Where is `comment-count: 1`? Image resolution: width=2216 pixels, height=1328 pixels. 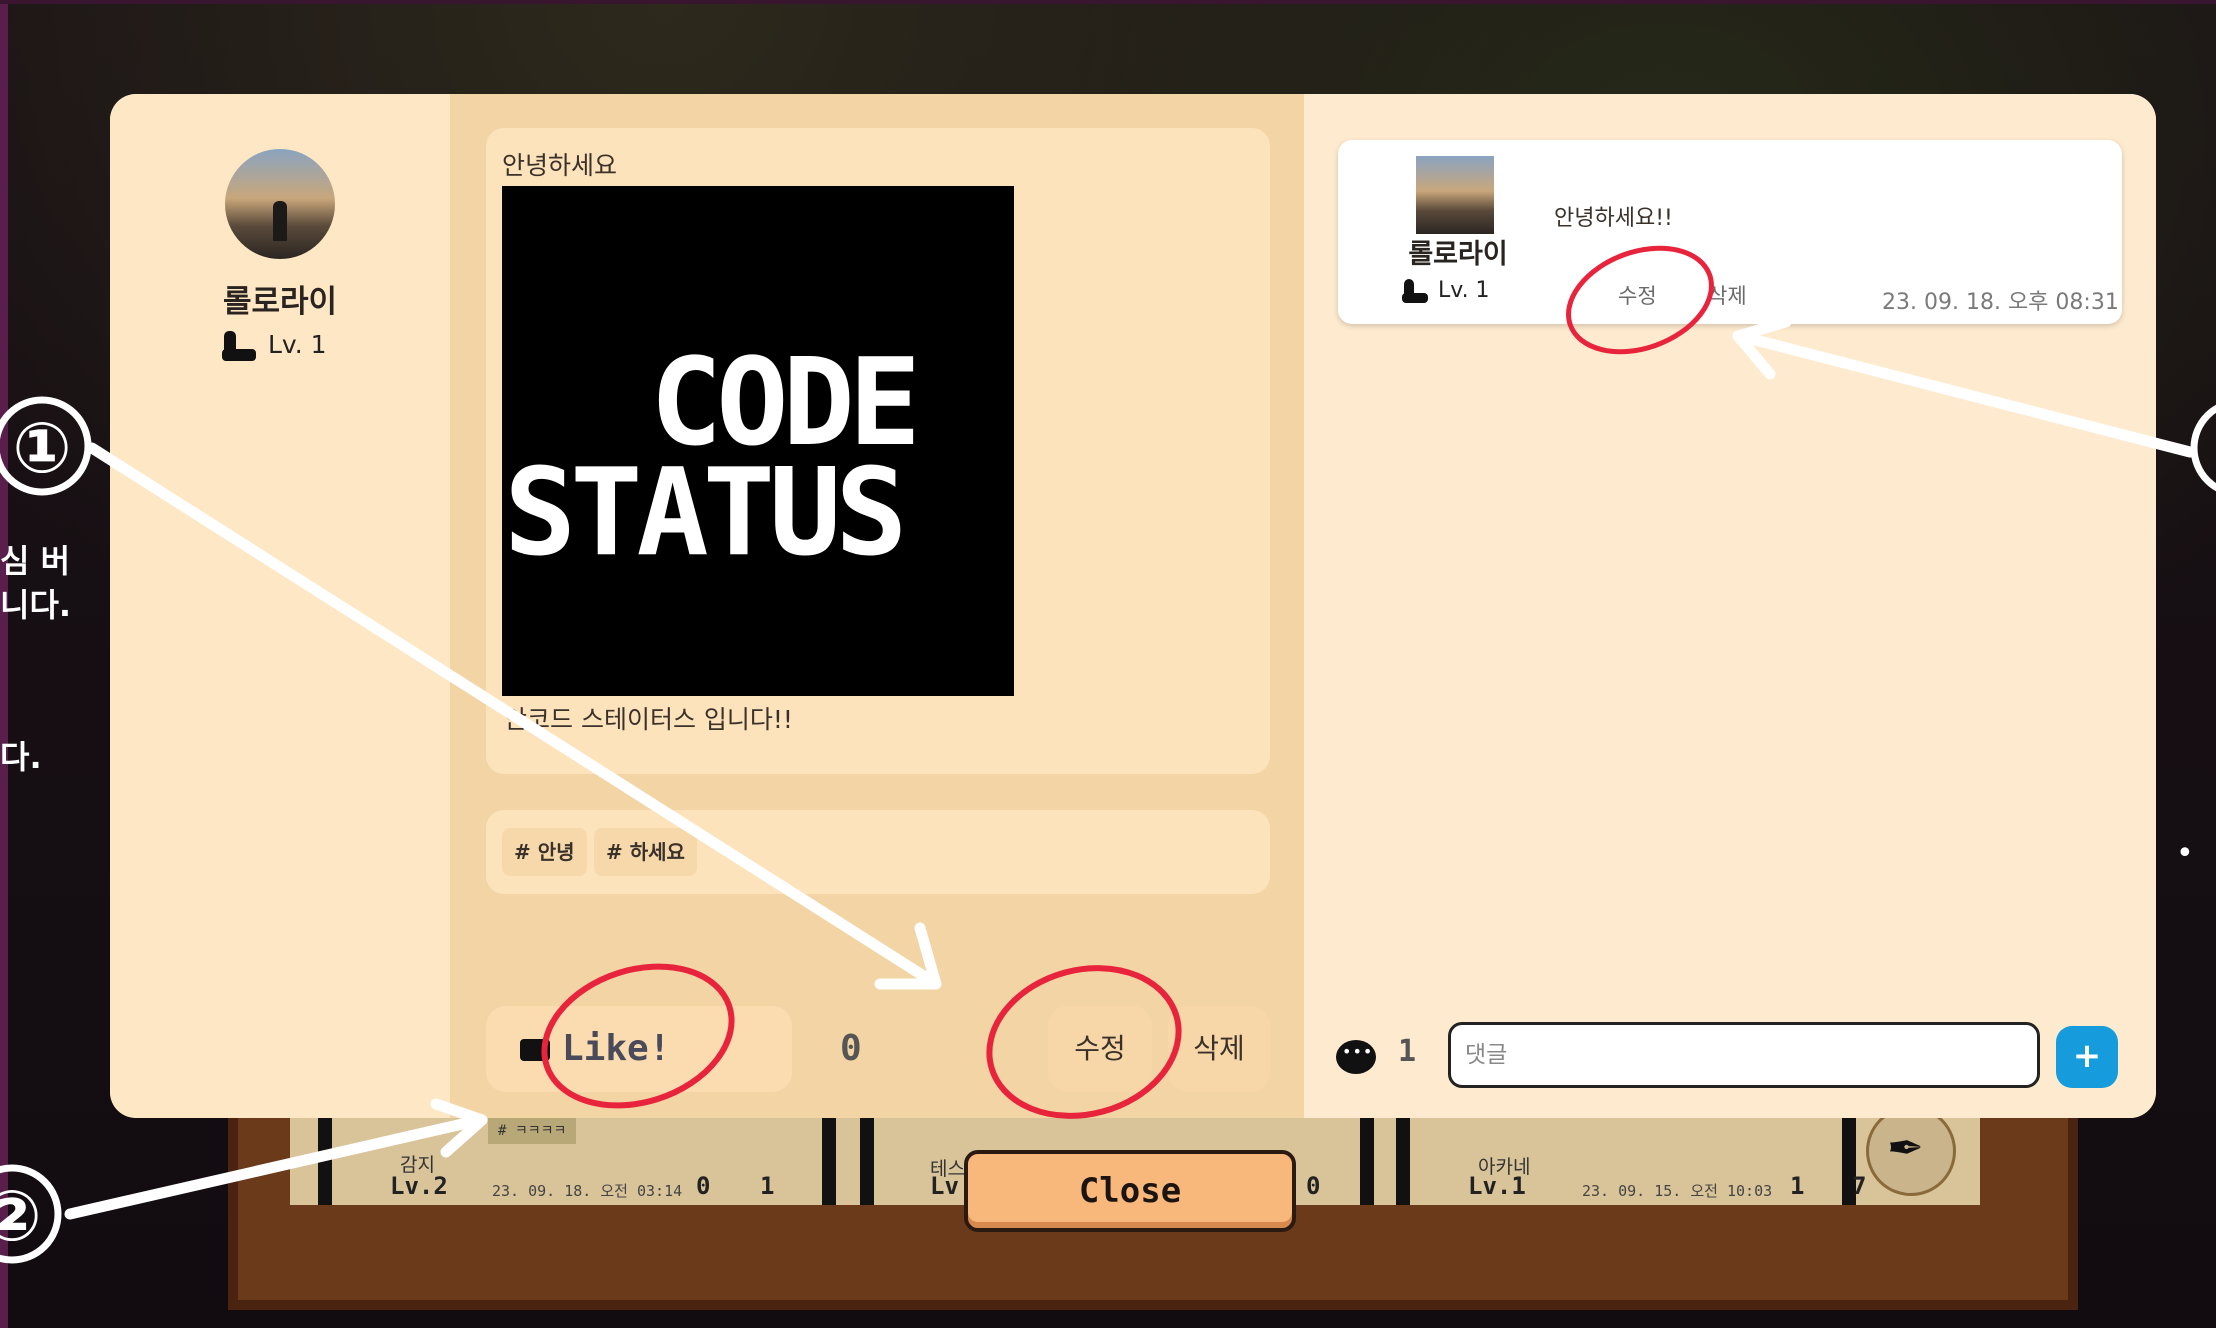 comment-count: 1 is located at coordinates (1407, 1051).